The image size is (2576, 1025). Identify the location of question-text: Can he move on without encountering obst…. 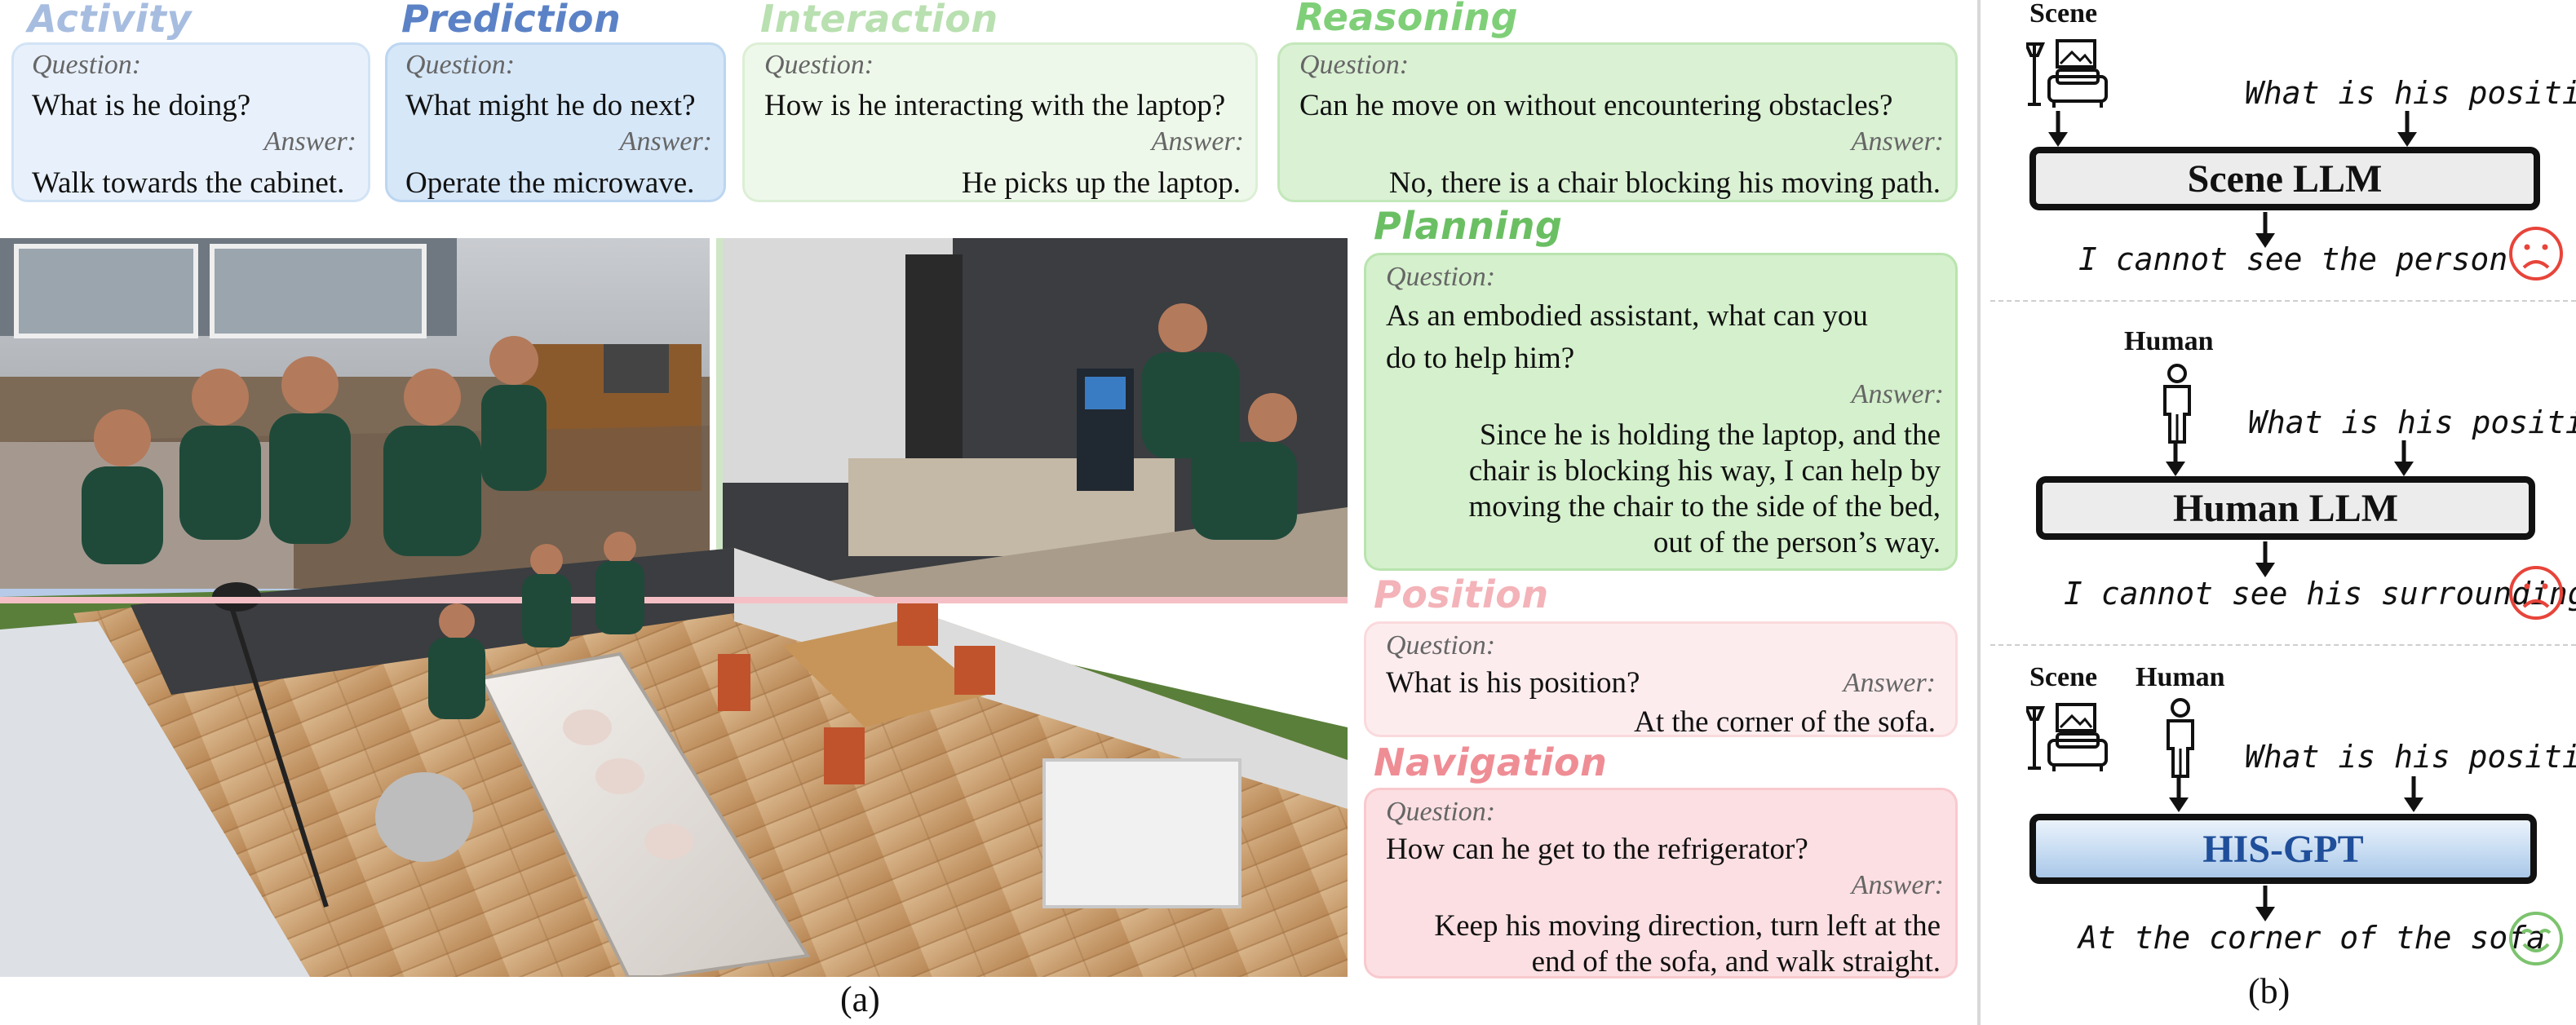
(1596, 105).